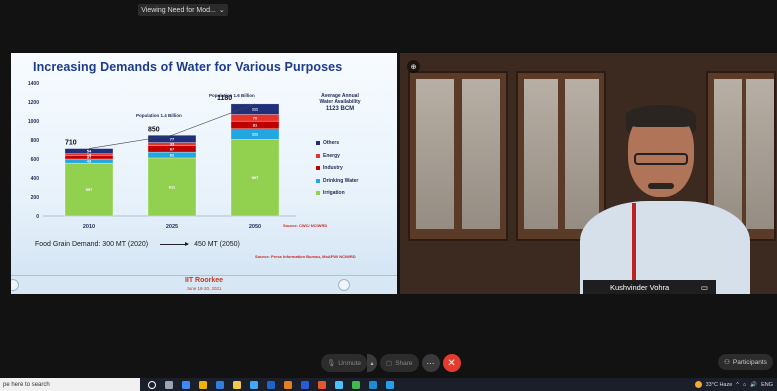 The width and height of the screenshot is (777, 391). I want to click on availability-line2: Water Availability, so click(340, 102).